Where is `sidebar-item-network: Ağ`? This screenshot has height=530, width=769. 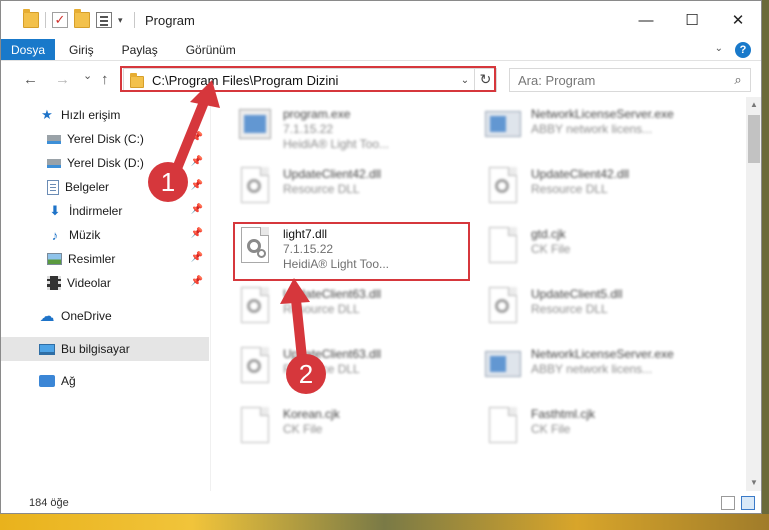
sidebar-item-network: Ağ is located at coordinates (105, 381).